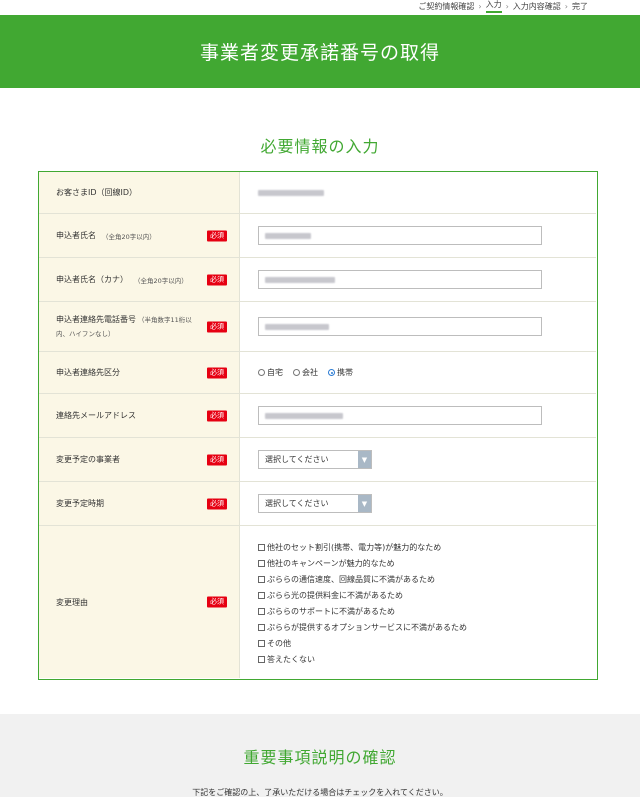 This screenshot has height=797, width=640. I want to click on email-value, so click(418, 415).